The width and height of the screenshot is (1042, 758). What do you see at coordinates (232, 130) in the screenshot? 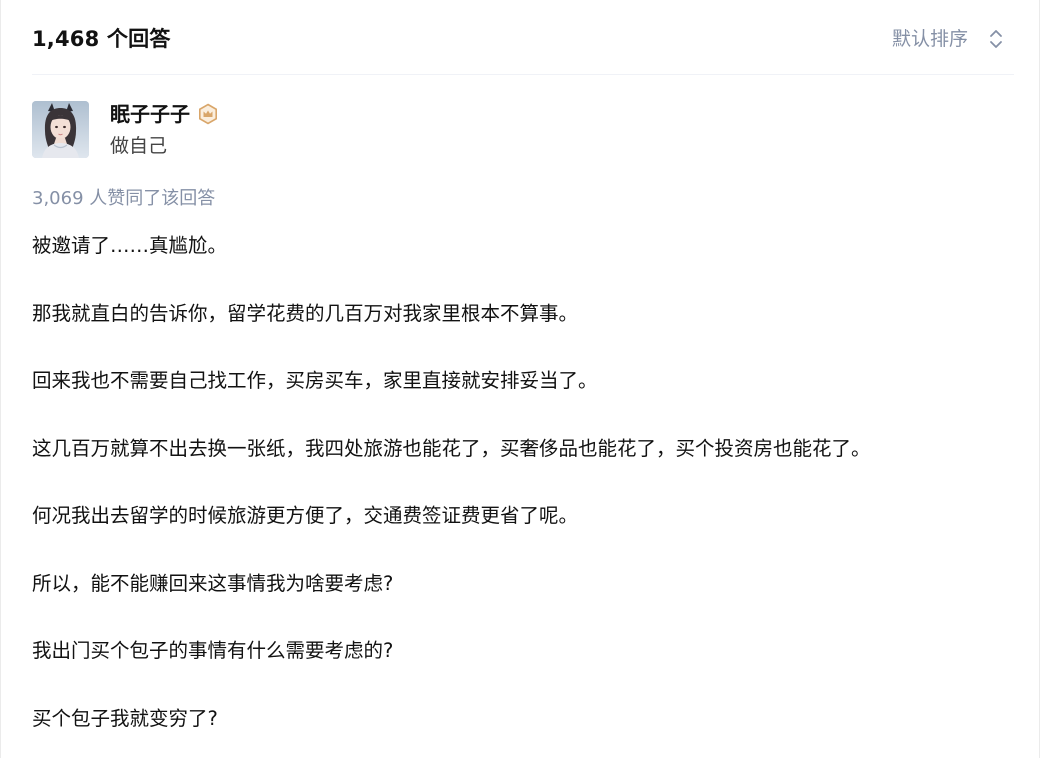
I see `author-info: 眠子子子 做自己` at bounding box center [232, 130].